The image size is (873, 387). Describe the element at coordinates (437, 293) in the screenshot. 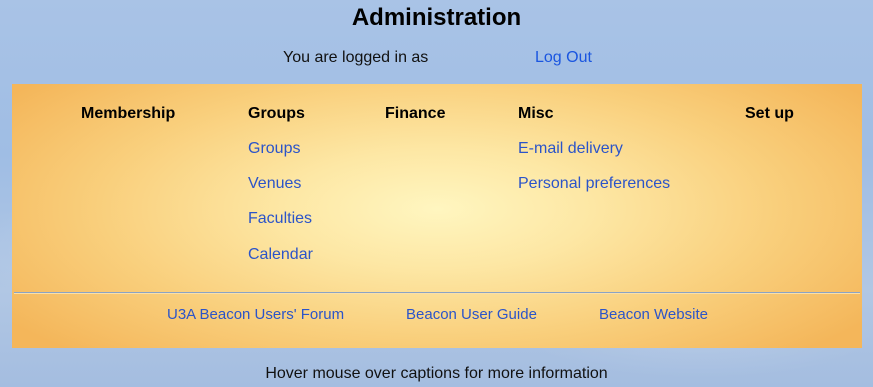

I see `menu-divider` at that location.